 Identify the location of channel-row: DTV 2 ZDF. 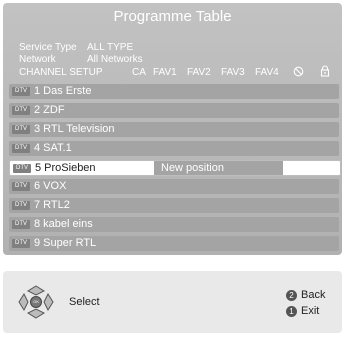
(174, 110).